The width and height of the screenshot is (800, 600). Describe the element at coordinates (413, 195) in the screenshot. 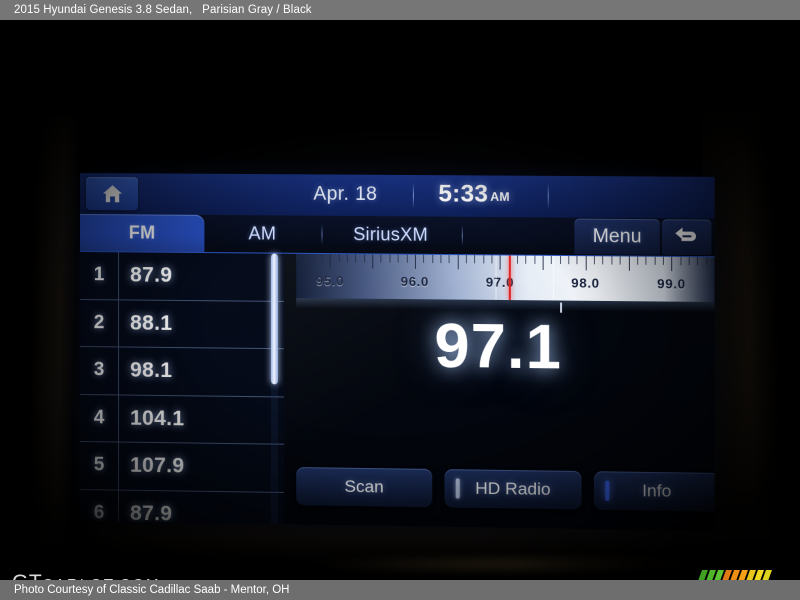

I see `status-divider` at that location.